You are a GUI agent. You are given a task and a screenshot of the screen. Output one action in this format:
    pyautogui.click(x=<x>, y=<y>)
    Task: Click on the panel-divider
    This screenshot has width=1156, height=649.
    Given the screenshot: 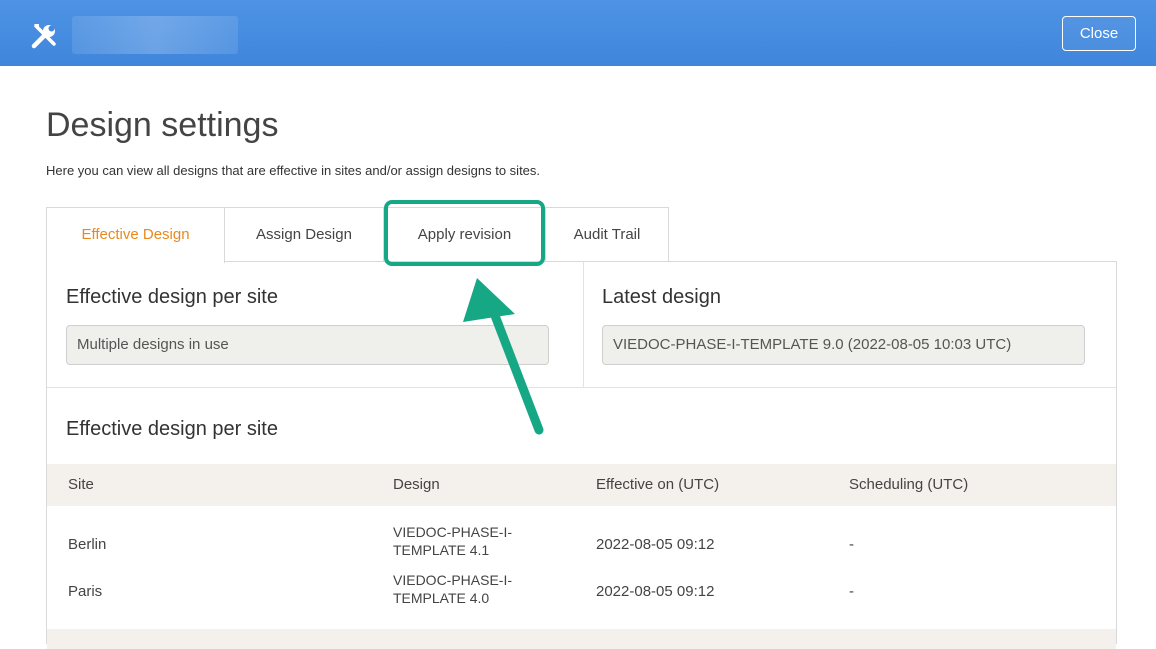 What is the action you would take?
    pyautogui.click(x=583, y=324)
    